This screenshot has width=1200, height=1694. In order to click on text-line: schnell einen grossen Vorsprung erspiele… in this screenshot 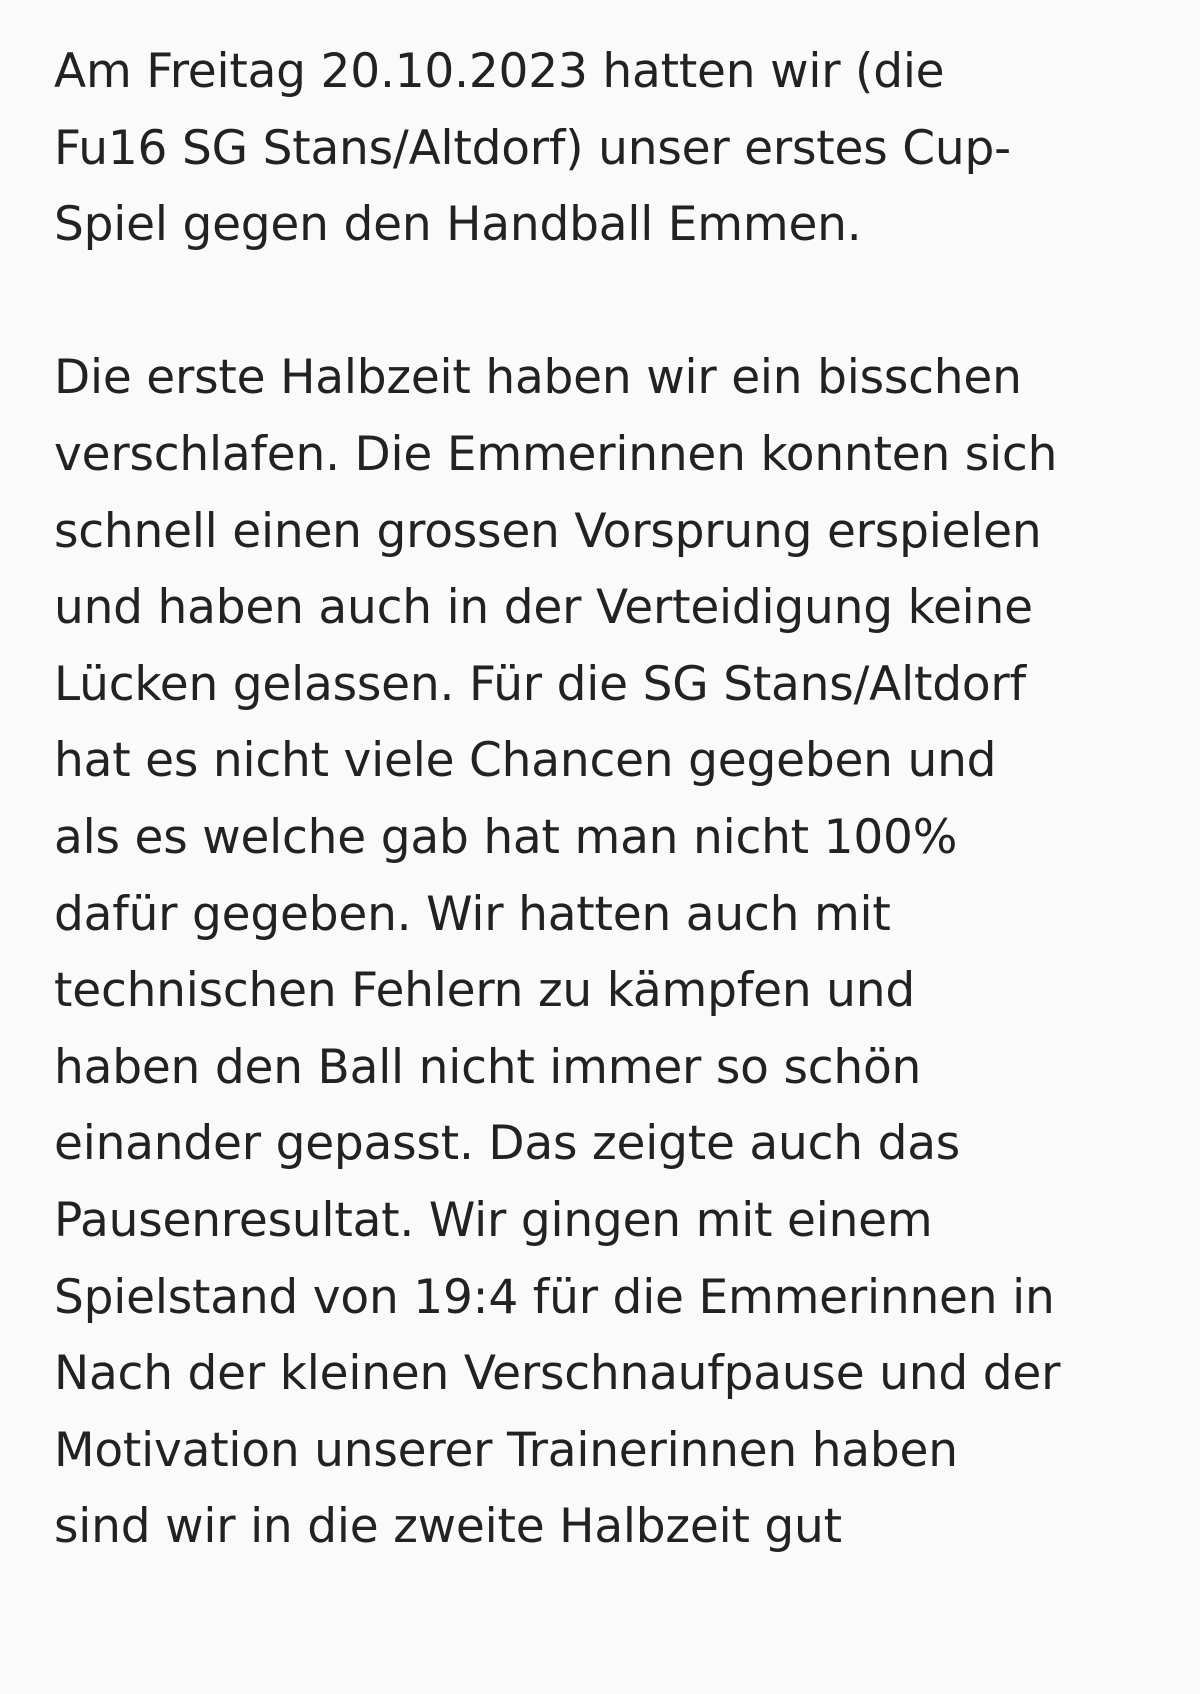, I will do `click(548, 531)`.